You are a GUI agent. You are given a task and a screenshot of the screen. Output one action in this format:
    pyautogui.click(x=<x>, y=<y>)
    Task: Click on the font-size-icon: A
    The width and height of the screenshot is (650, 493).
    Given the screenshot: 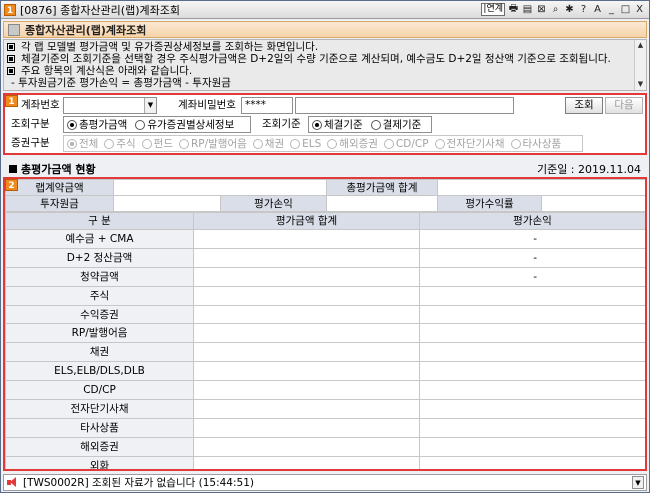 What is the action you would take?
    pyautogui.click(x=597, y=9)
    